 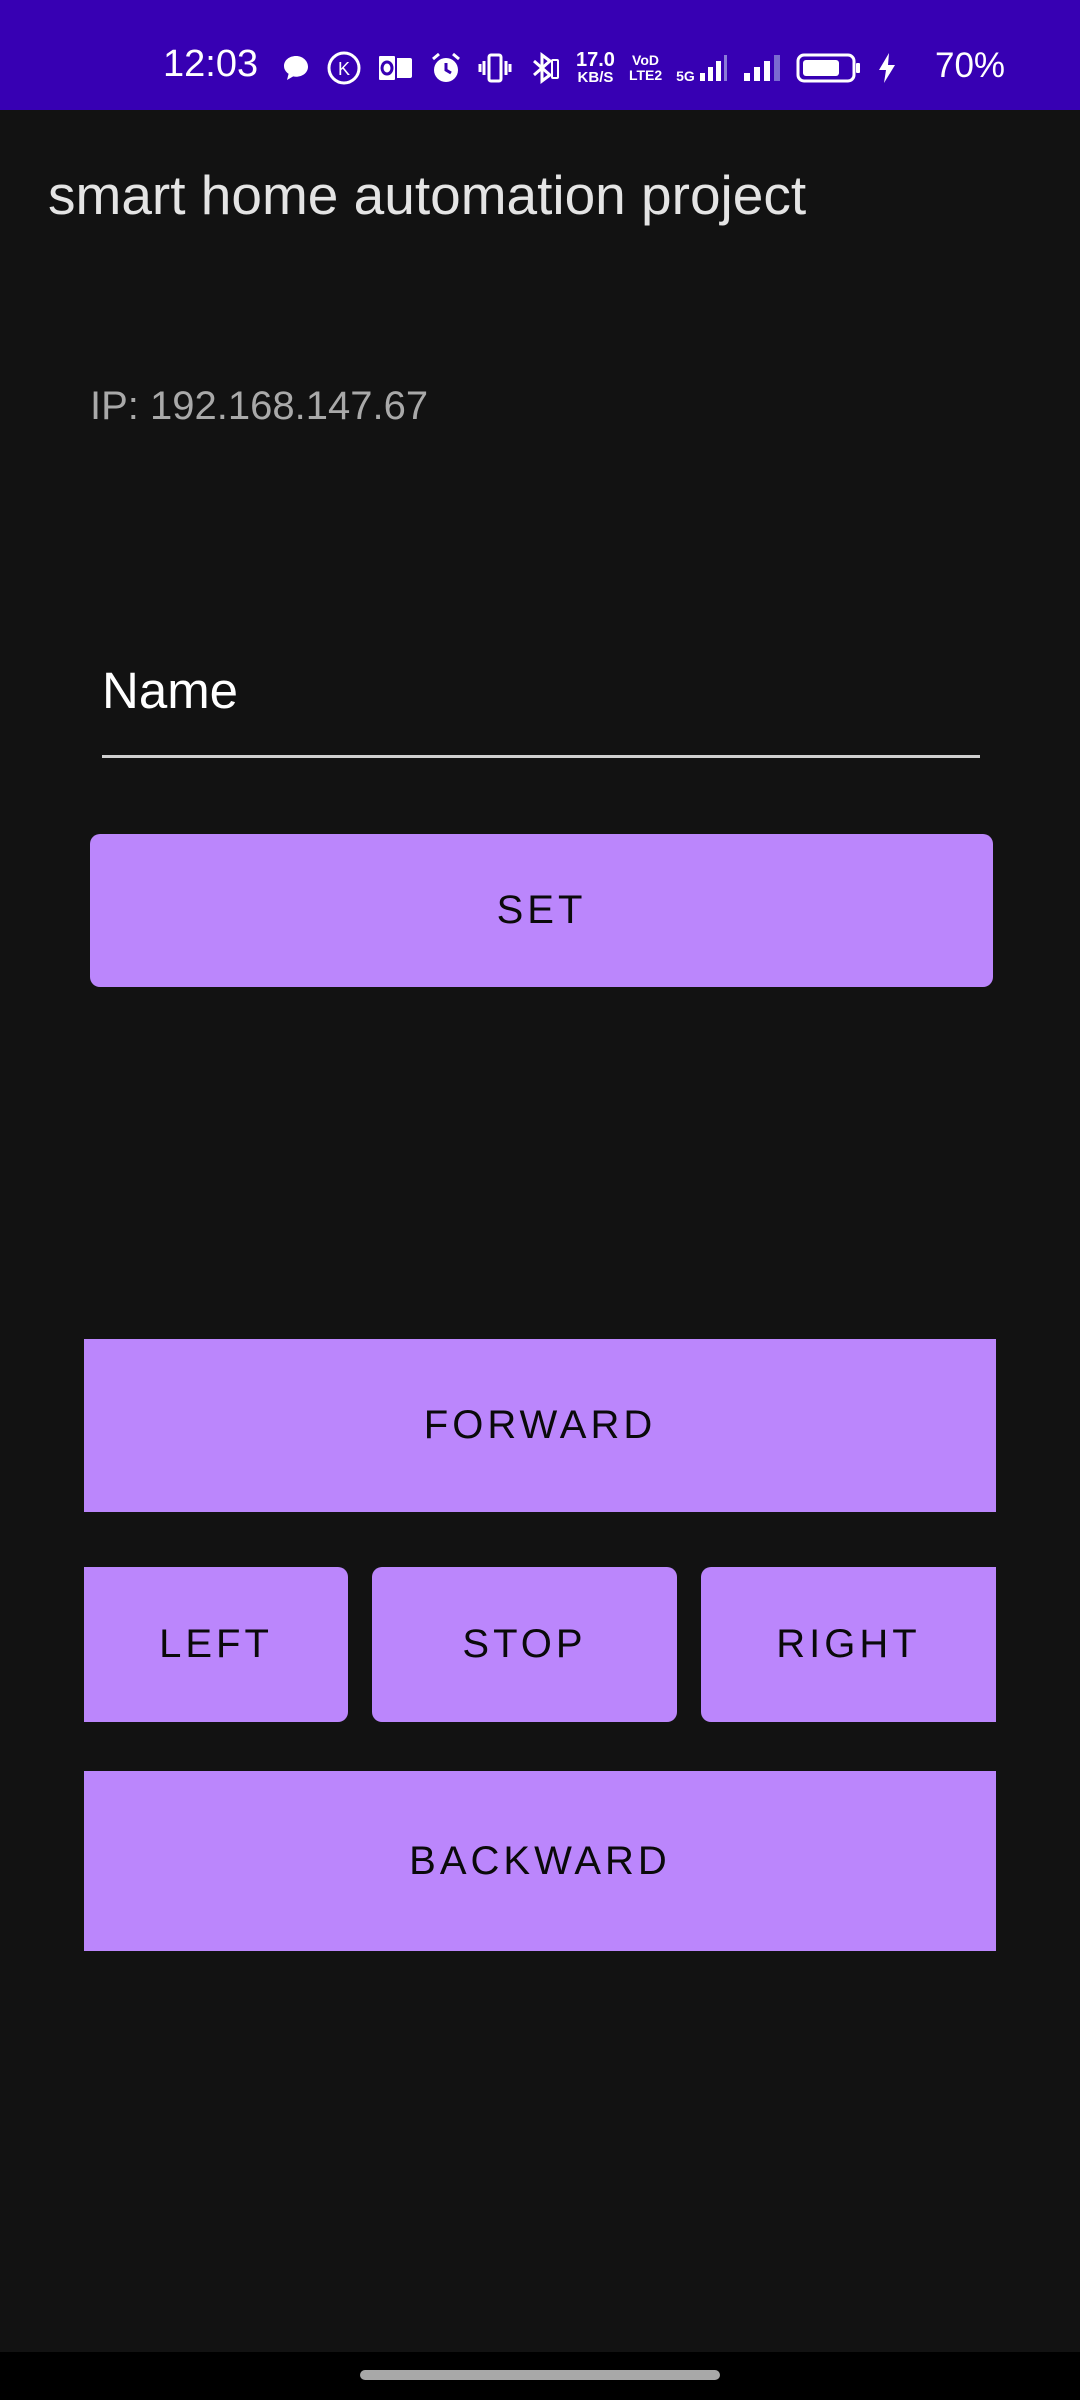 What do you see at coordinates (524, 1644) in the screenshot?
I see `stop-button: STOP` at bounding box center [524, 1644].